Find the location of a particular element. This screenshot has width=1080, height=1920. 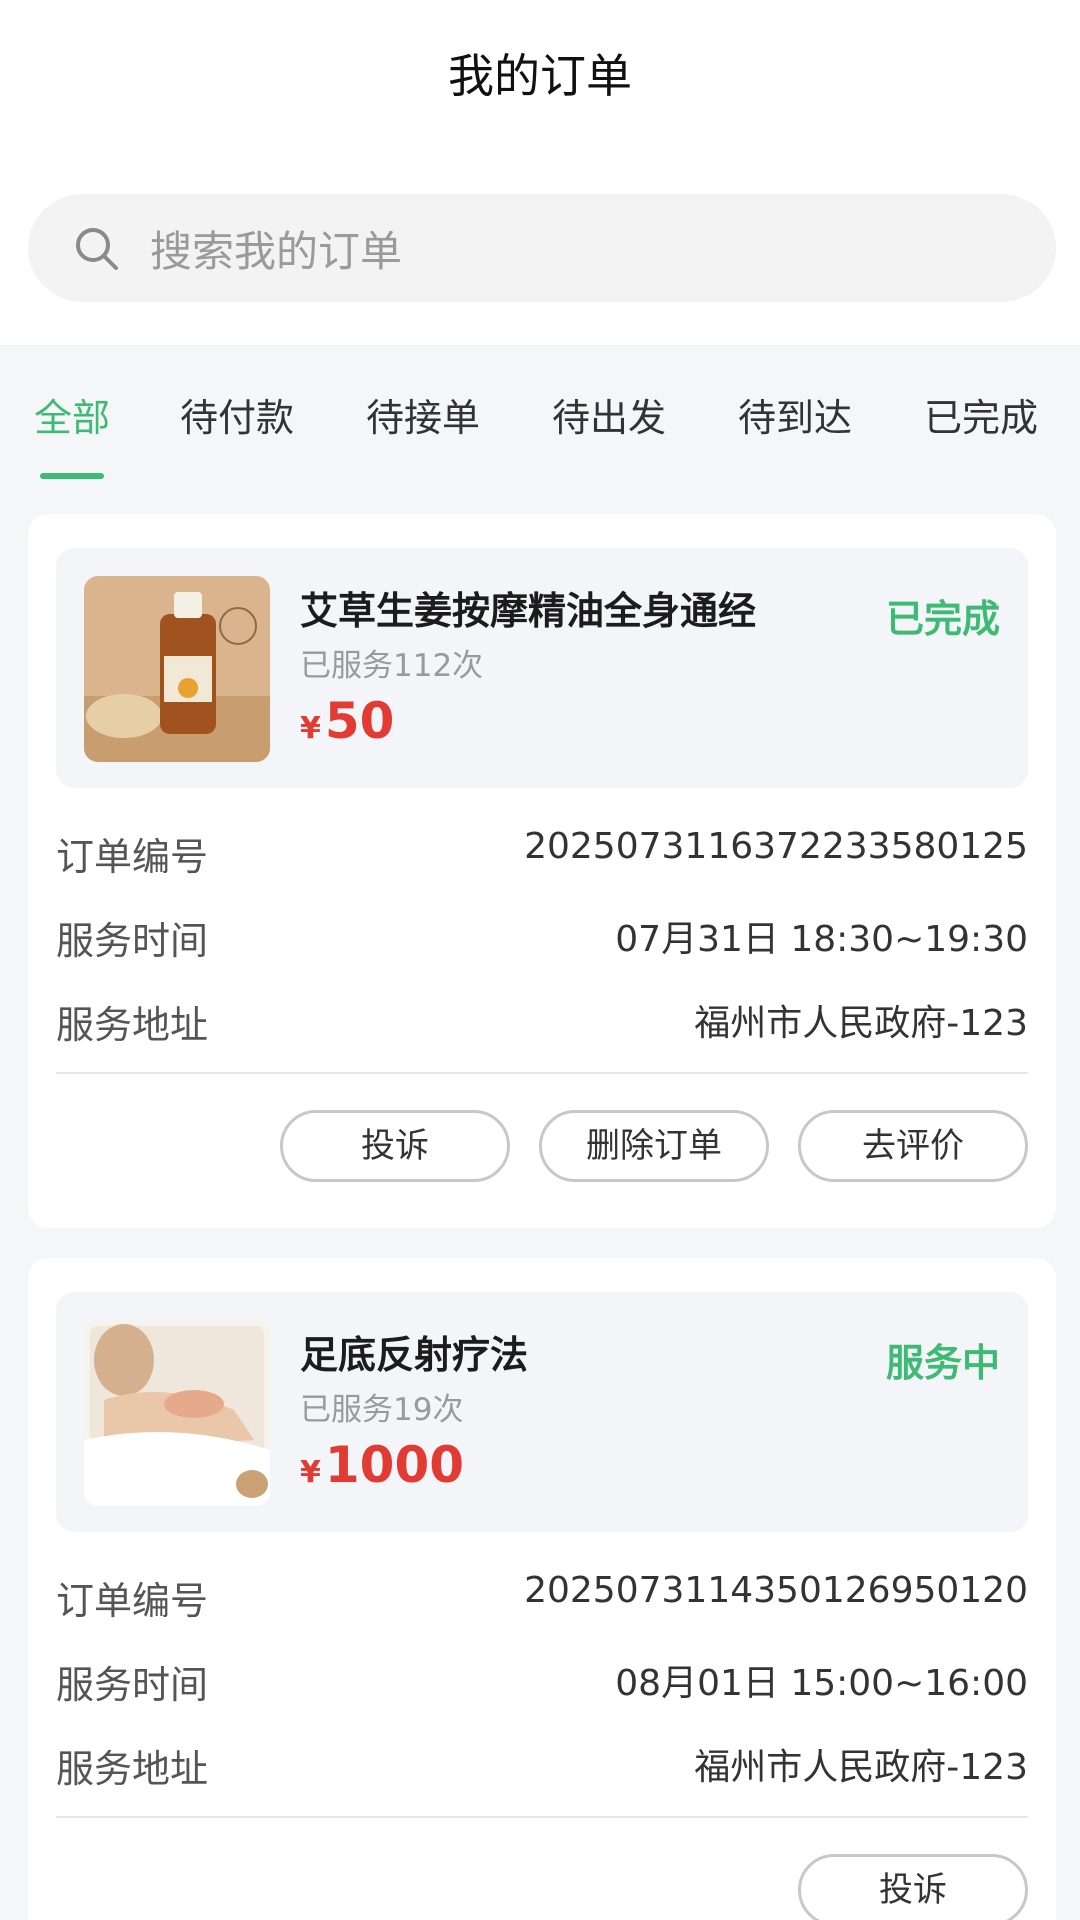

order-tabs: 全部 待付款 待接单 待出发 待到达 已完成 is located at coordinates (540, 420).